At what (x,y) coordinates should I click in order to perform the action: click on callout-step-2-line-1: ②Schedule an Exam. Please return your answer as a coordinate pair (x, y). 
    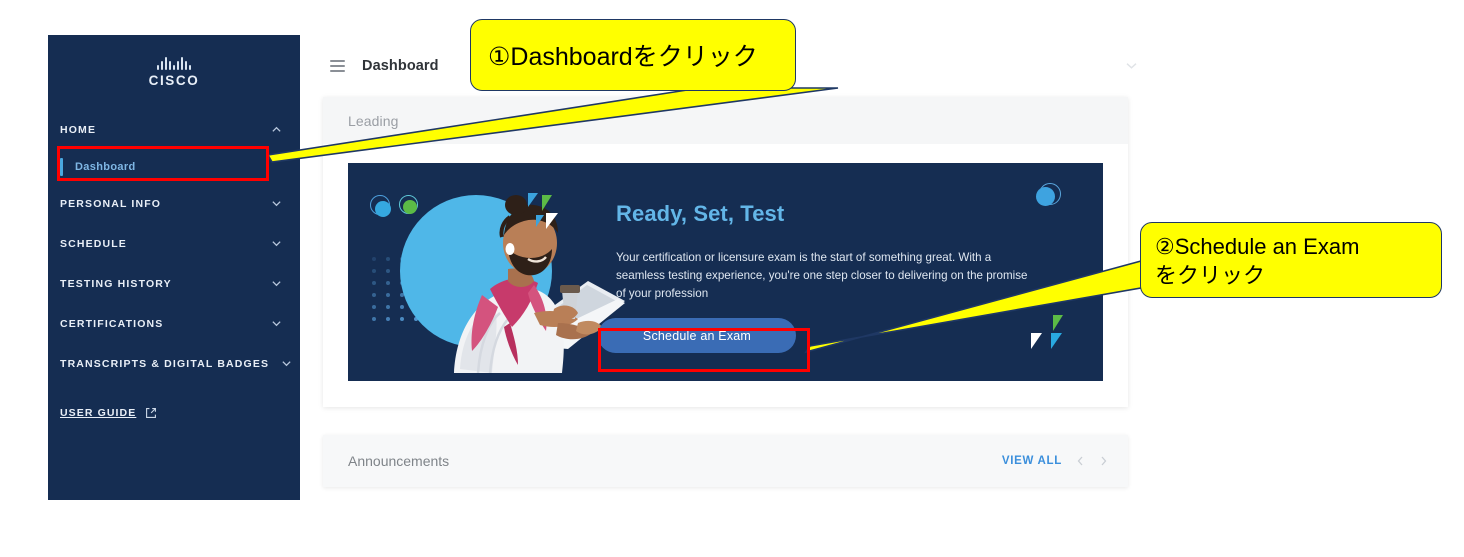
    Looking at the image, I should click on (1257, 246).